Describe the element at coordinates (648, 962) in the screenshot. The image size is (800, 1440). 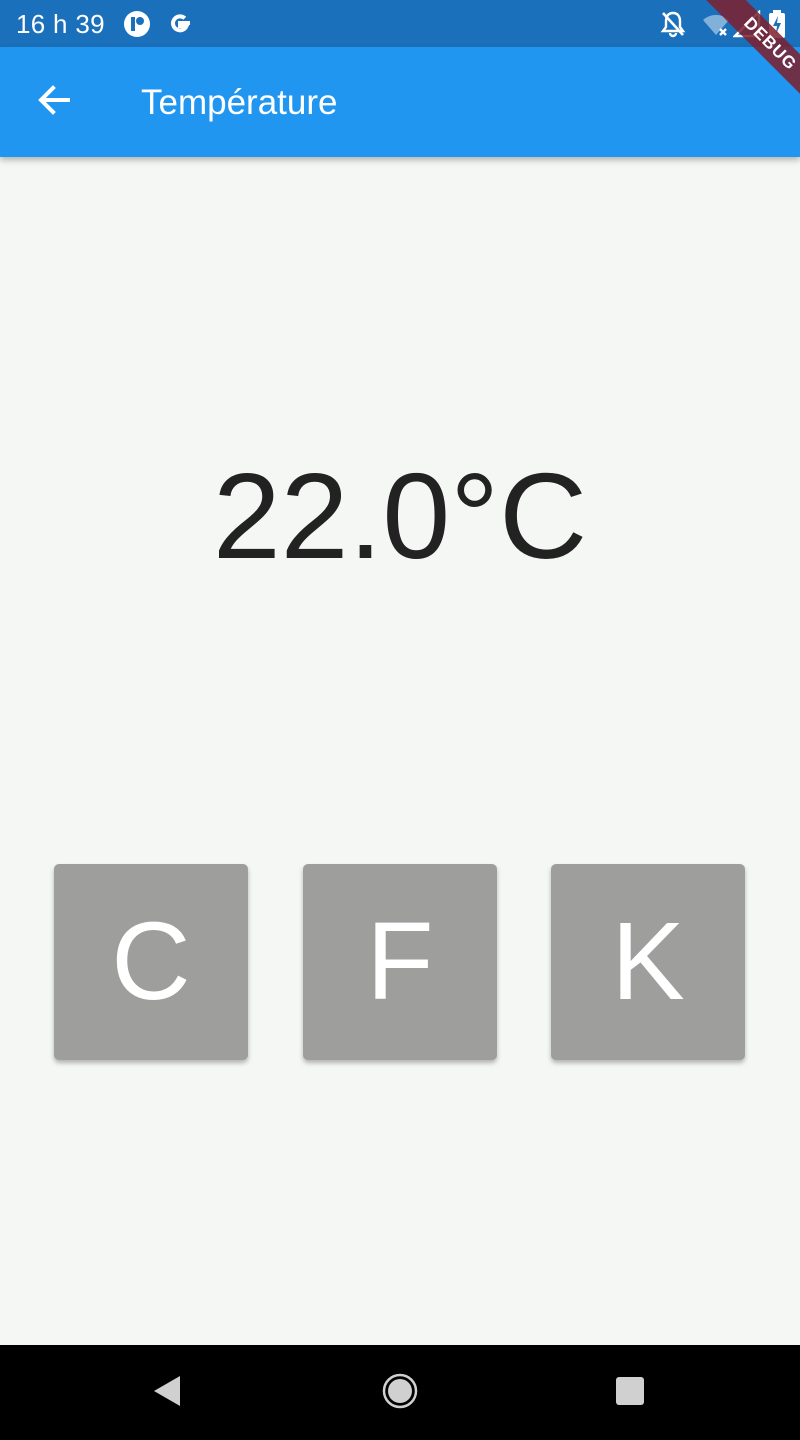
I see `kelvin-button: K` at that location.